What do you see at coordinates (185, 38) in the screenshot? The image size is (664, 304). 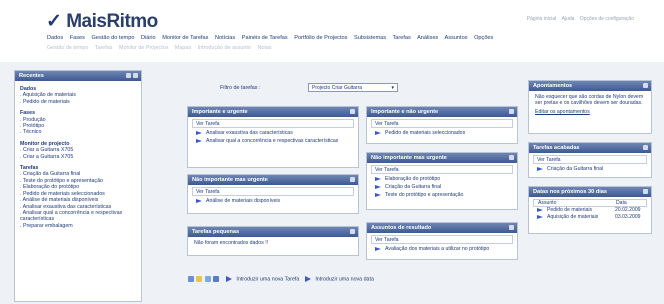 I see `menu-item-monitor-tarefas: Monitor de Tarefas` at bounding box center [185, 38].